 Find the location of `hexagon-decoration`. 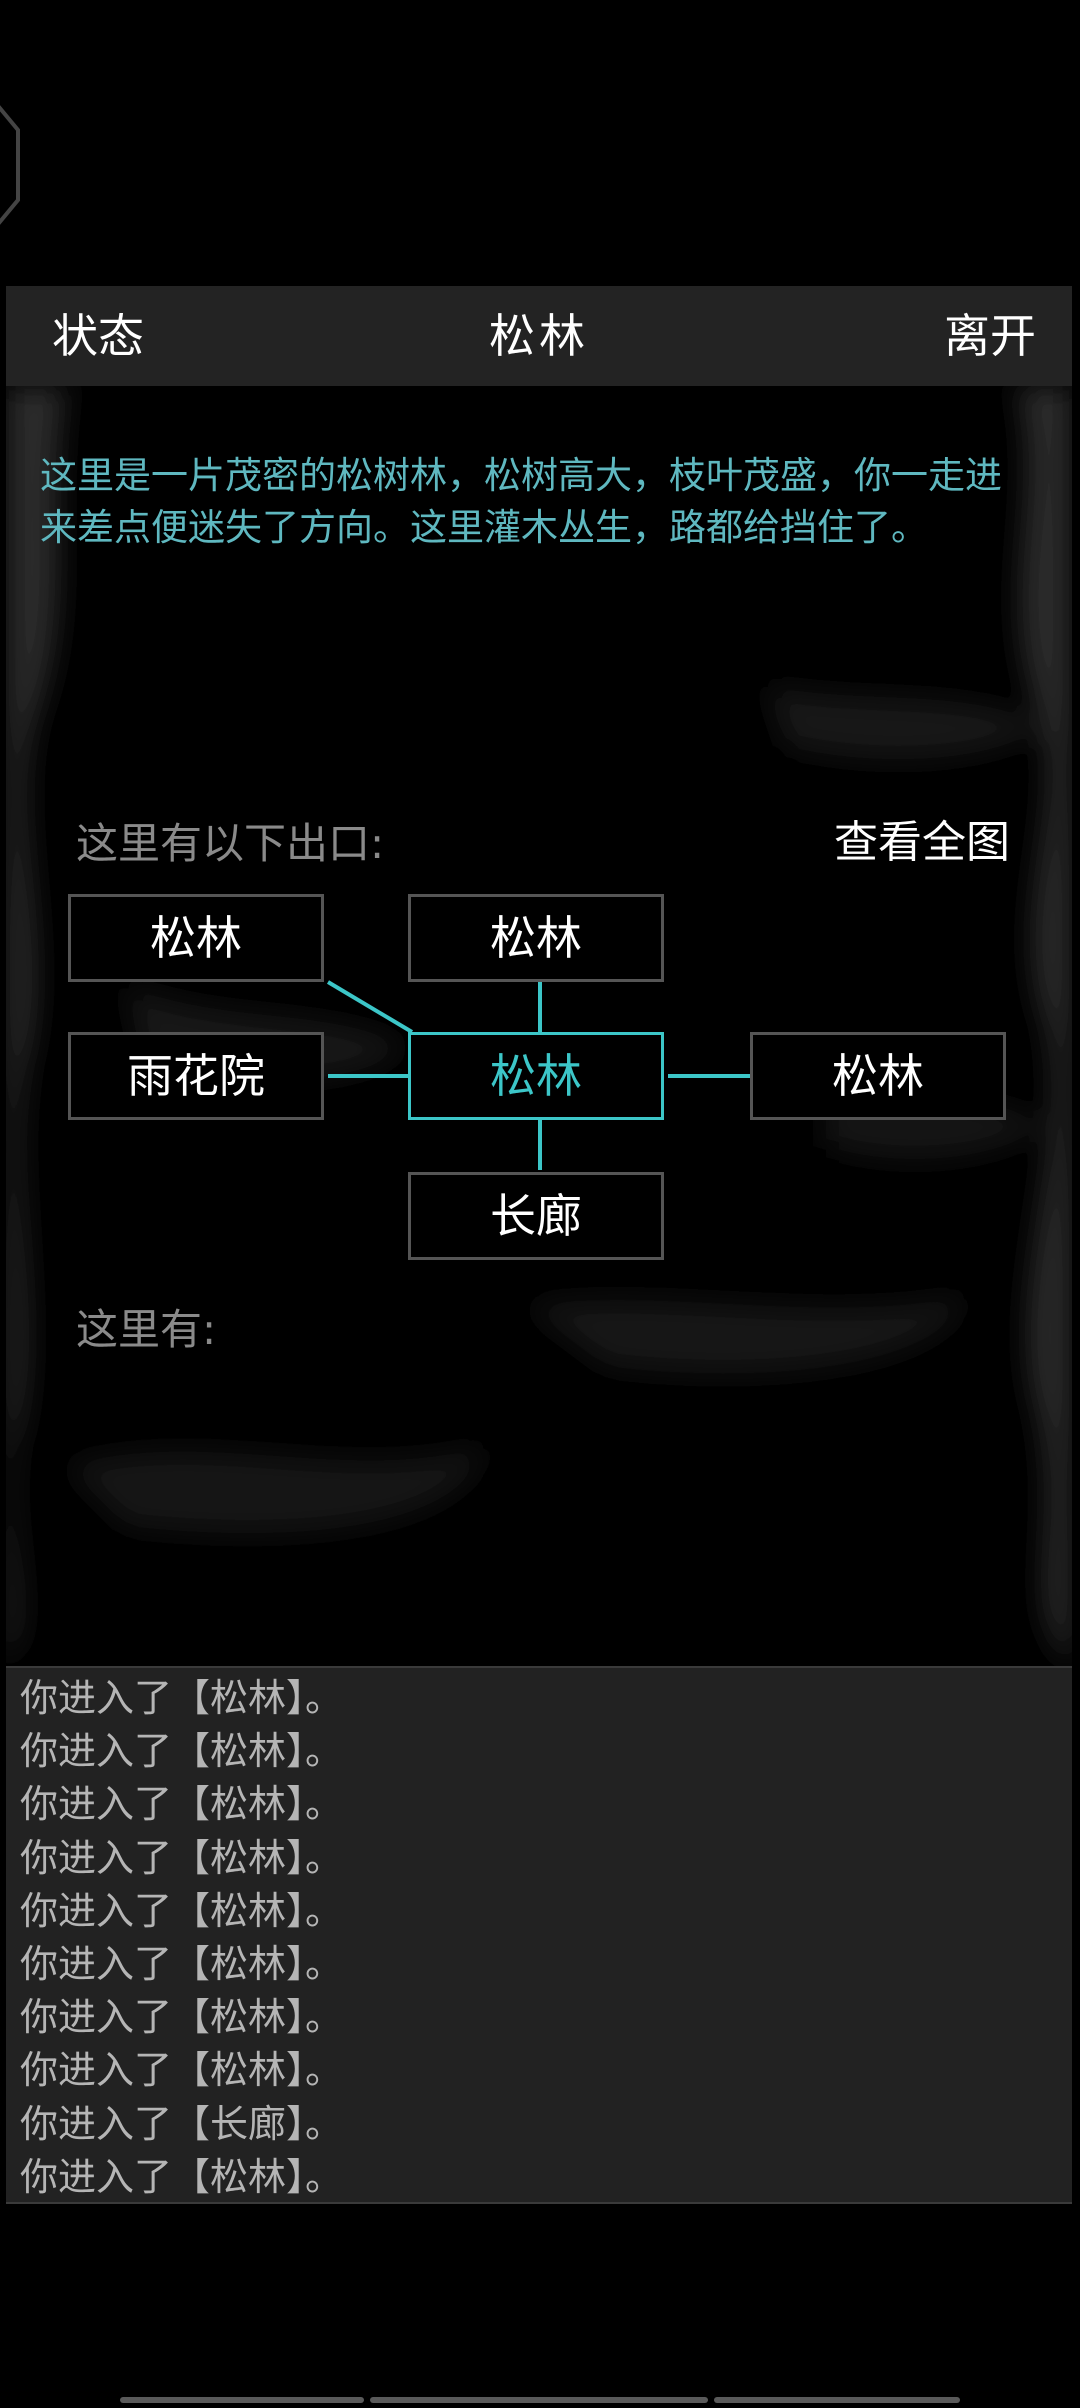

hexagon-decoration is located at coordinates (10, 165).